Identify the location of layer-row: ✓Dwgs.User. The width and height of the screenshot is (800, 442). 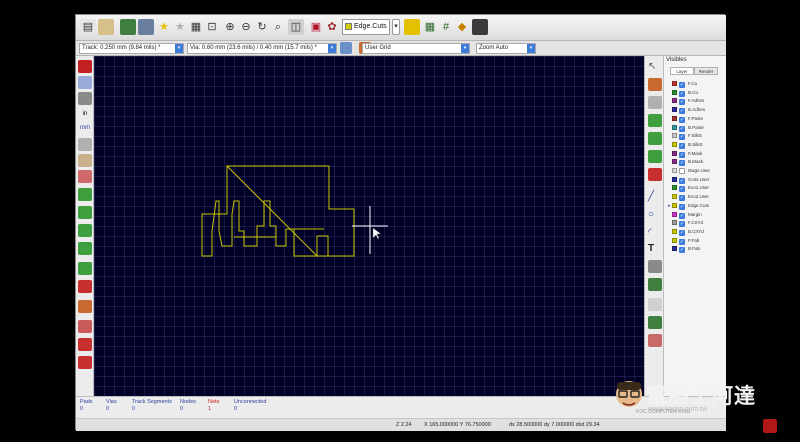
(696, 171).